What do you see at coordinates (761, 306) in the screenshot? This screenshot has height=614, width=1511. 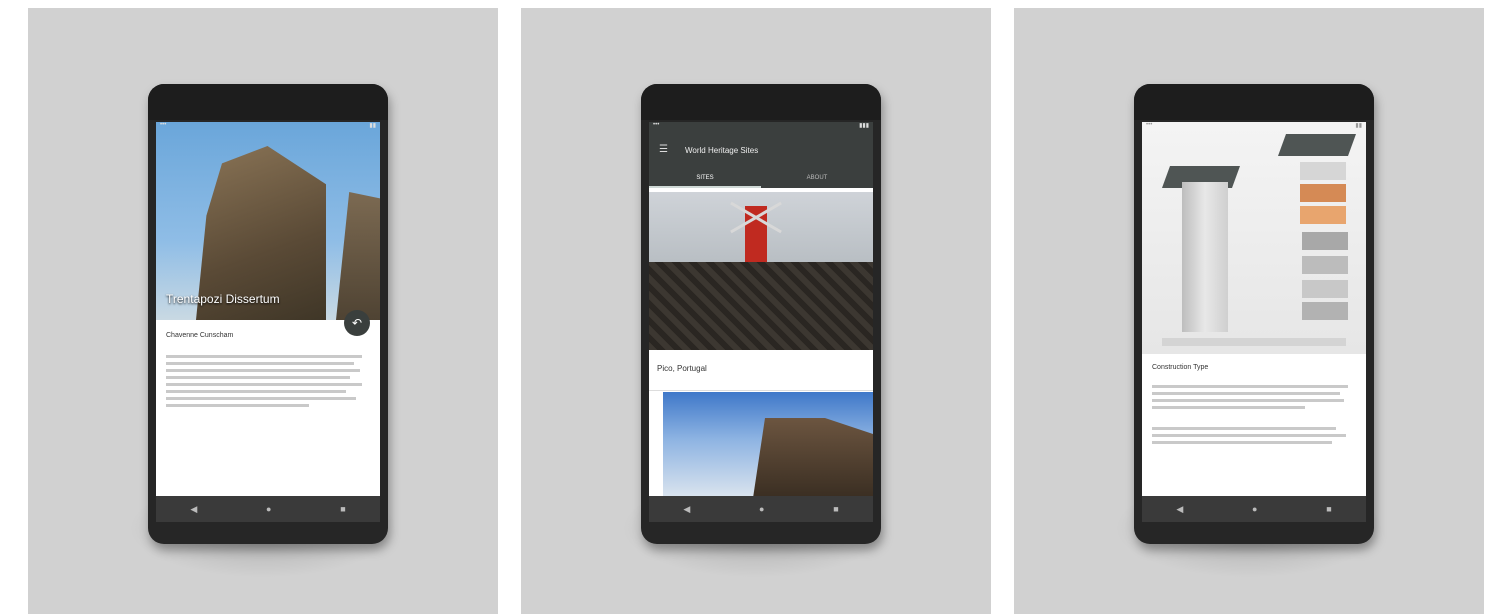 I see `lava-rocks` at bounding box center [761, 306].